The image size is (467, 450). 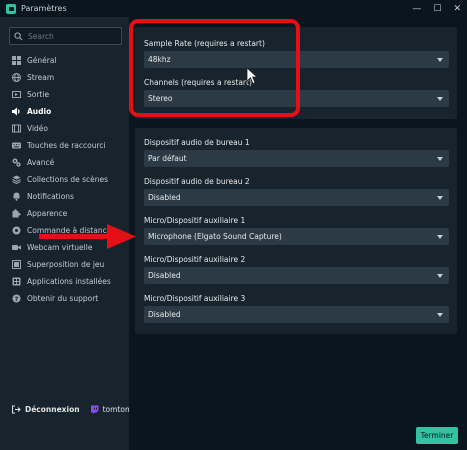 What do you see at coordinates (94, 409) in the screenshot?
I see `twitch-icon` at bounding box center [94, 409].